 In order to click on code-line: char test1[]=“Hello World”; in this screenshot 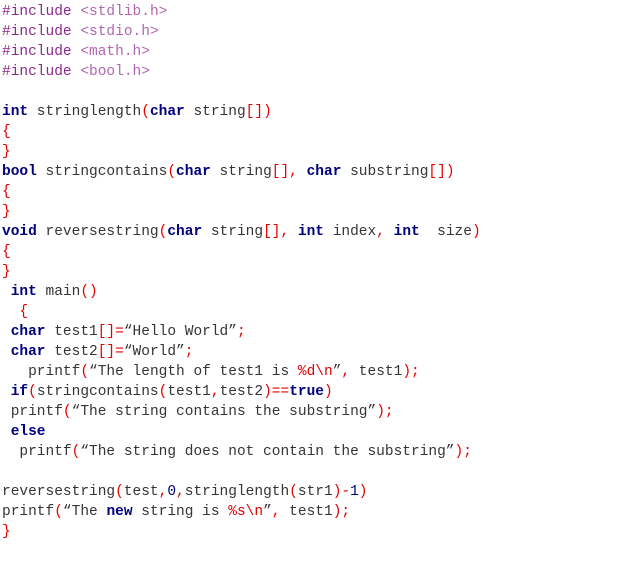, I will do `click(322, 332)`.